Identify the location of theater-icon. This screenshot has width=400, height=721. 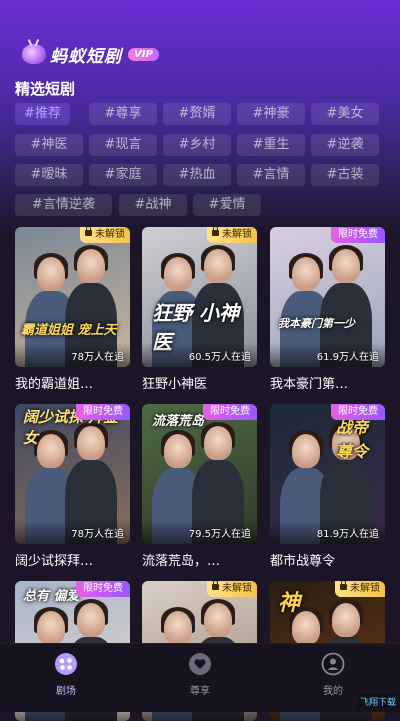
(66, 664).